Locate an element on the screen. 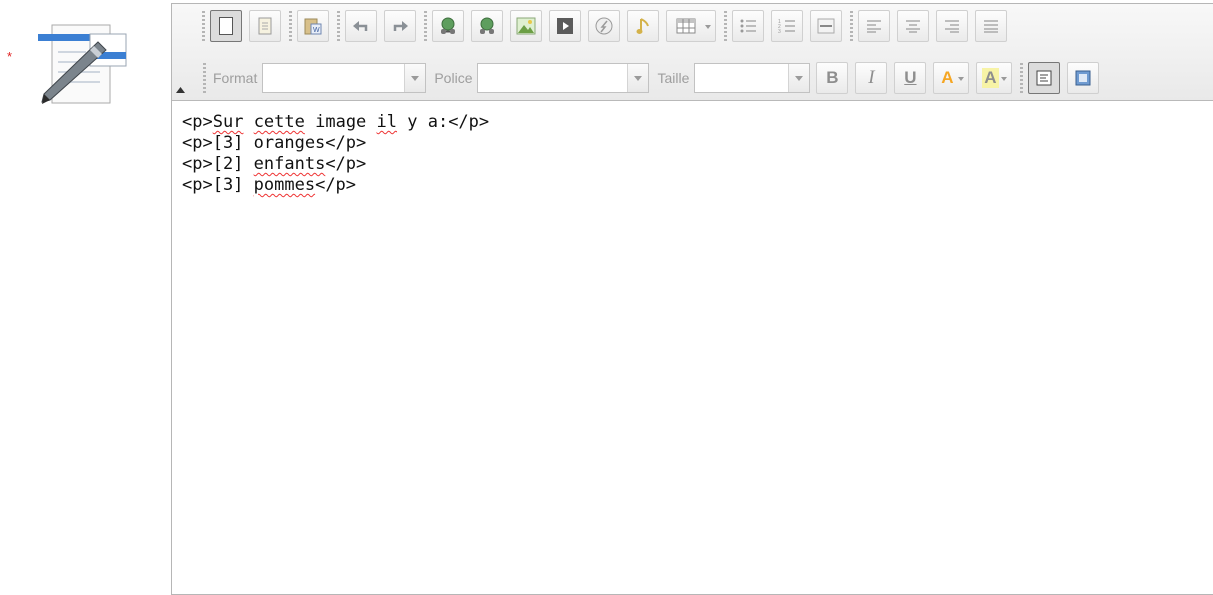 The height and width of the screenshot is (595, 1213). text-color-icon: A is located at coordinates (947, 77).